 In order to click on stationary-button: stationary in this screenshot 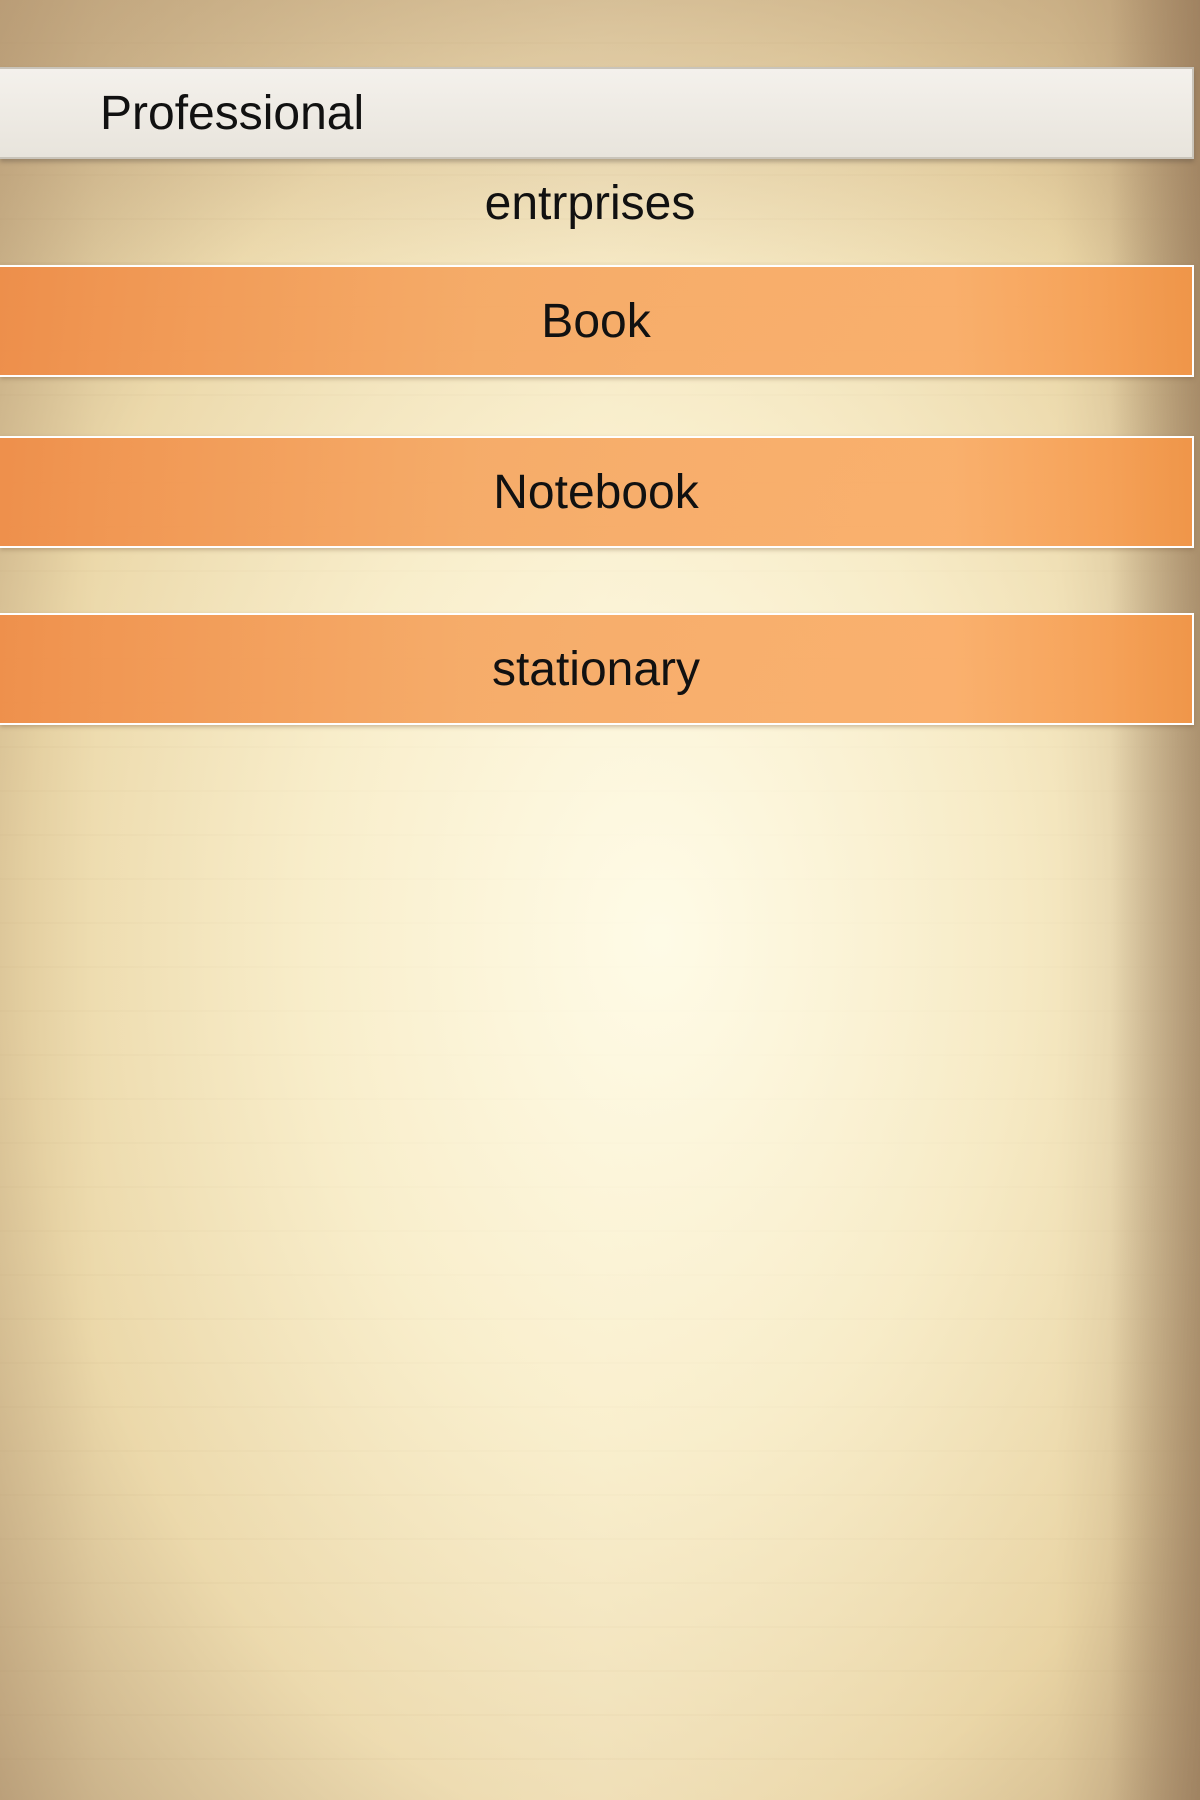, I will do `click(597, 669)`.